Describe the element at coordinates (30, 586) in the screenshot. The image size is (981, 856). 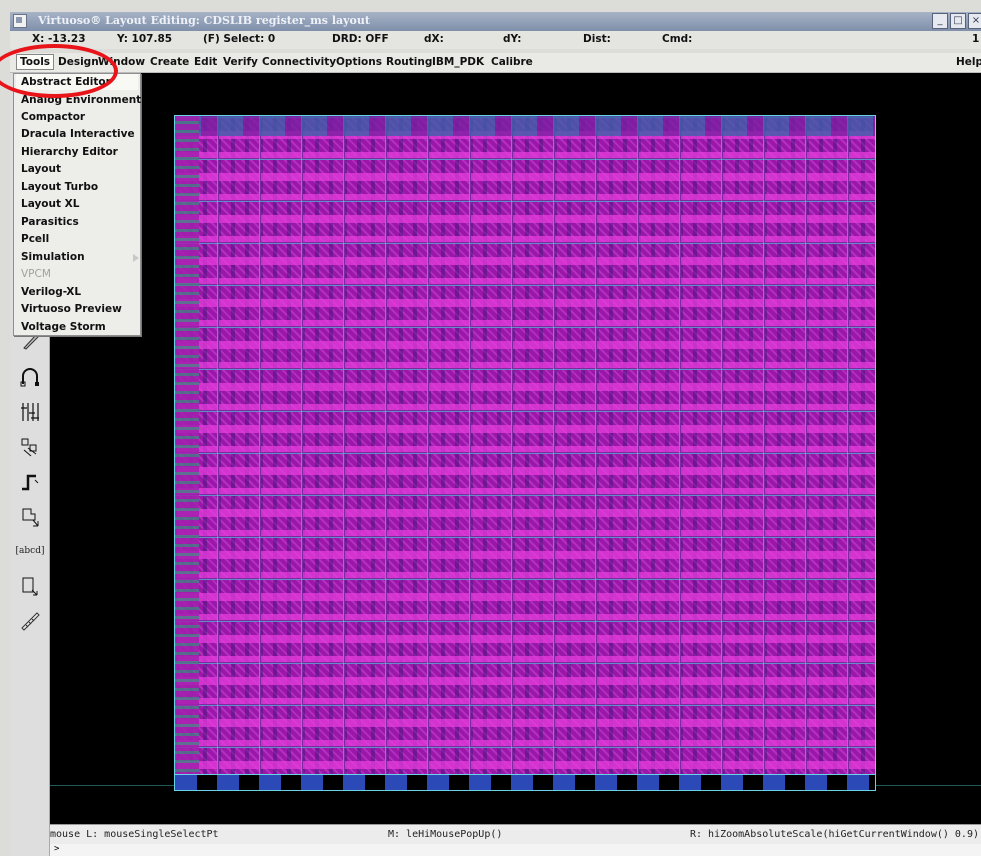
I see `select-rect-icon` at that location.